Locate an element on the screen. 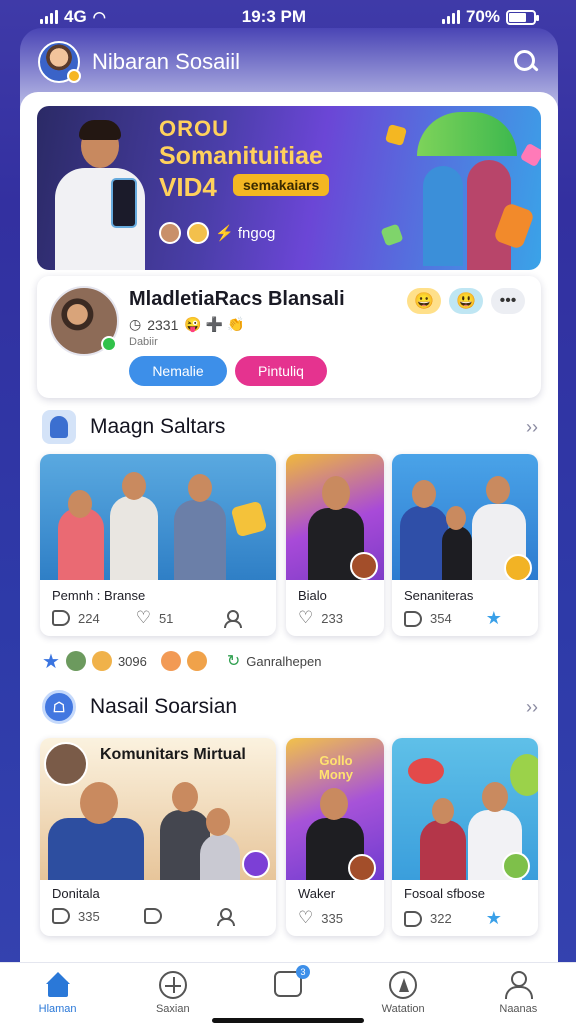 This screenshot has height=1024, width=576. banner-chips: ⚡ fngog is located at coordinates (217, 233).